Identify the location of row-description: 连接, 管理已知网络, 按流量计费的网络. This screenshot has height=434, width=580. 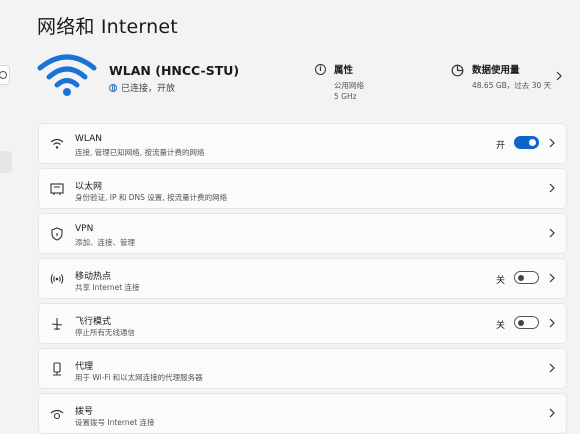
(140, 152).